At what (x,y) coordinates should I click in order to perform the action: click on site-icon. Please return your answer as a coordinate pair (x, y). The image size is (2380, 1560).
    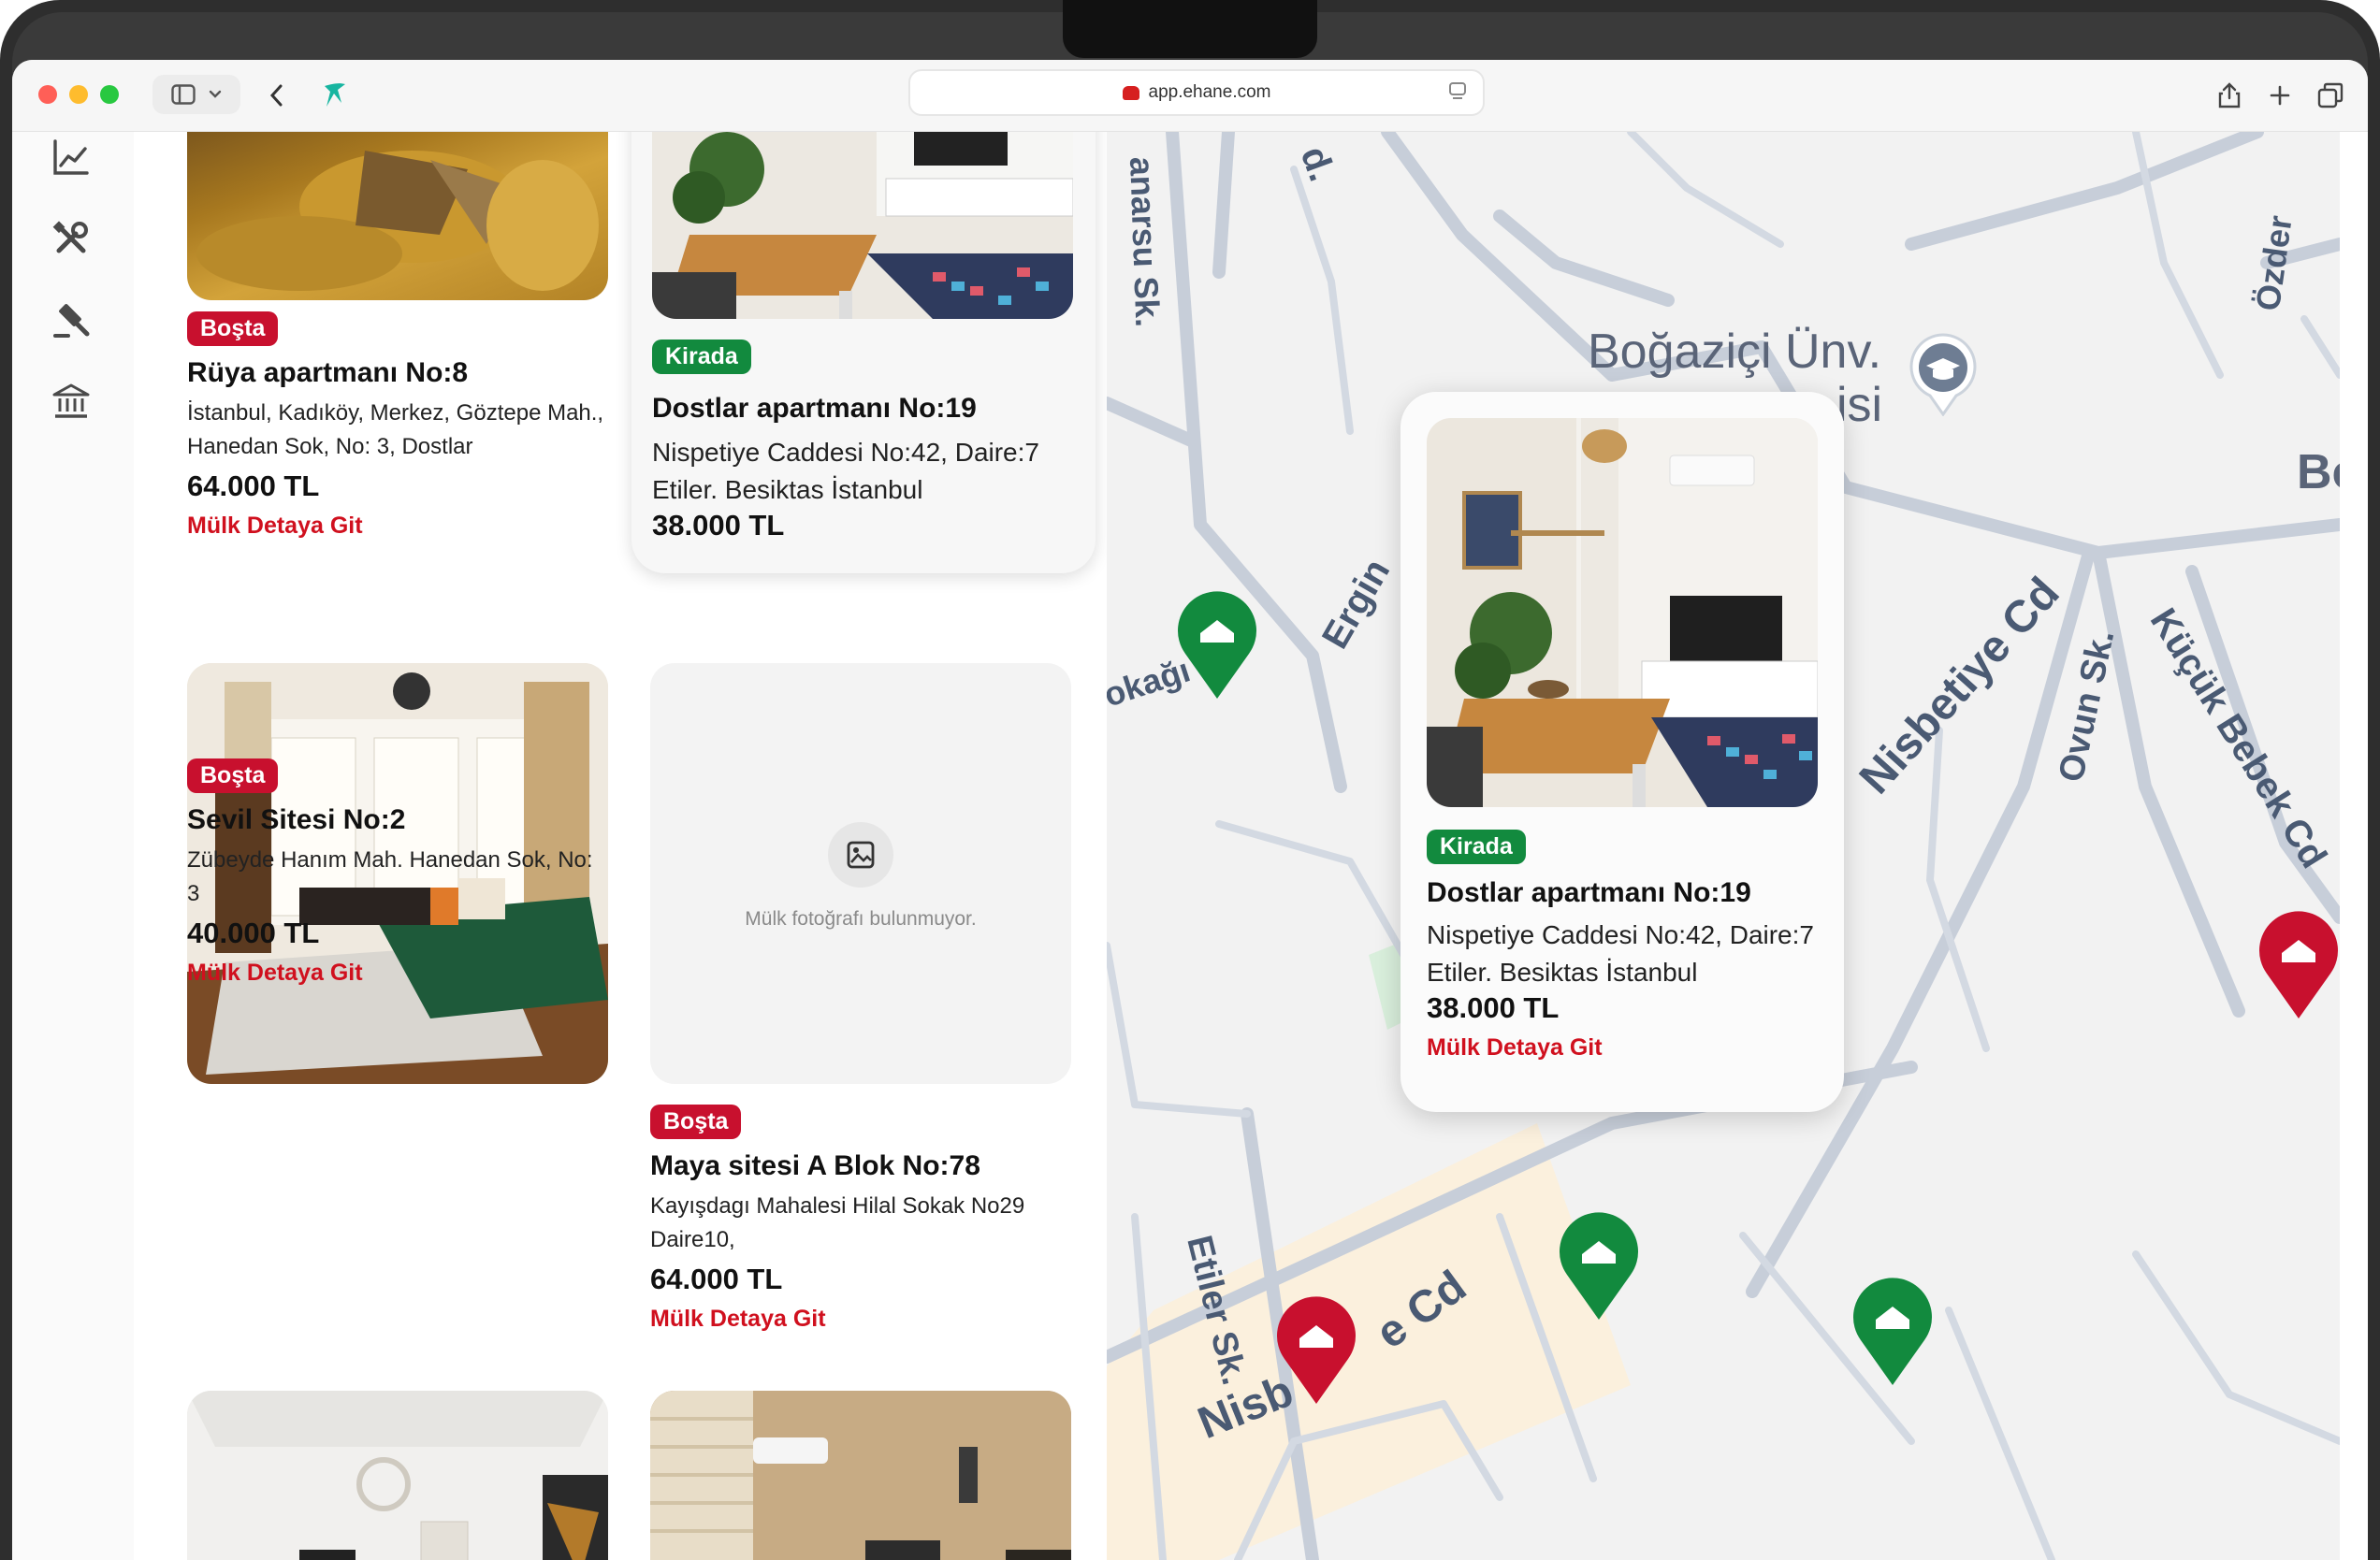
    Looking at the image, I should click on (1130, 92).